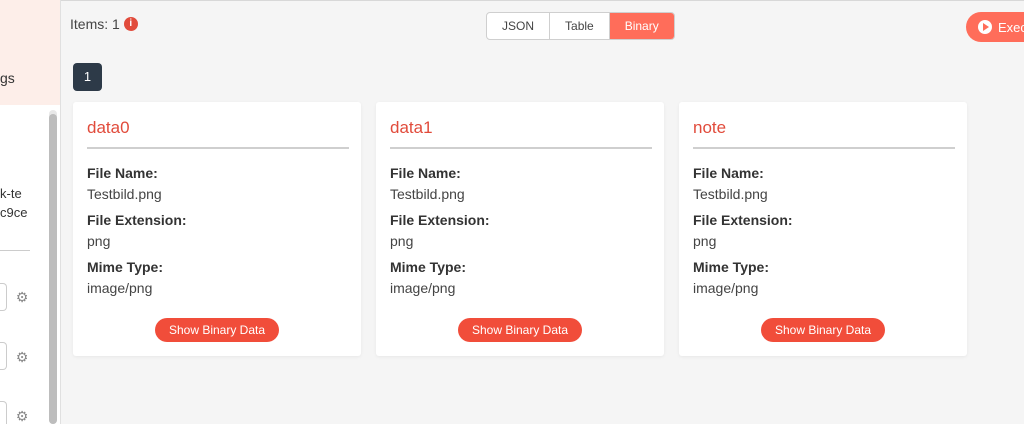 This screenshot has width=1024, height=424. Describe the element at coordinates (95, 24) in the screenshot. I see `items-count-label: Items: 1` at that location.